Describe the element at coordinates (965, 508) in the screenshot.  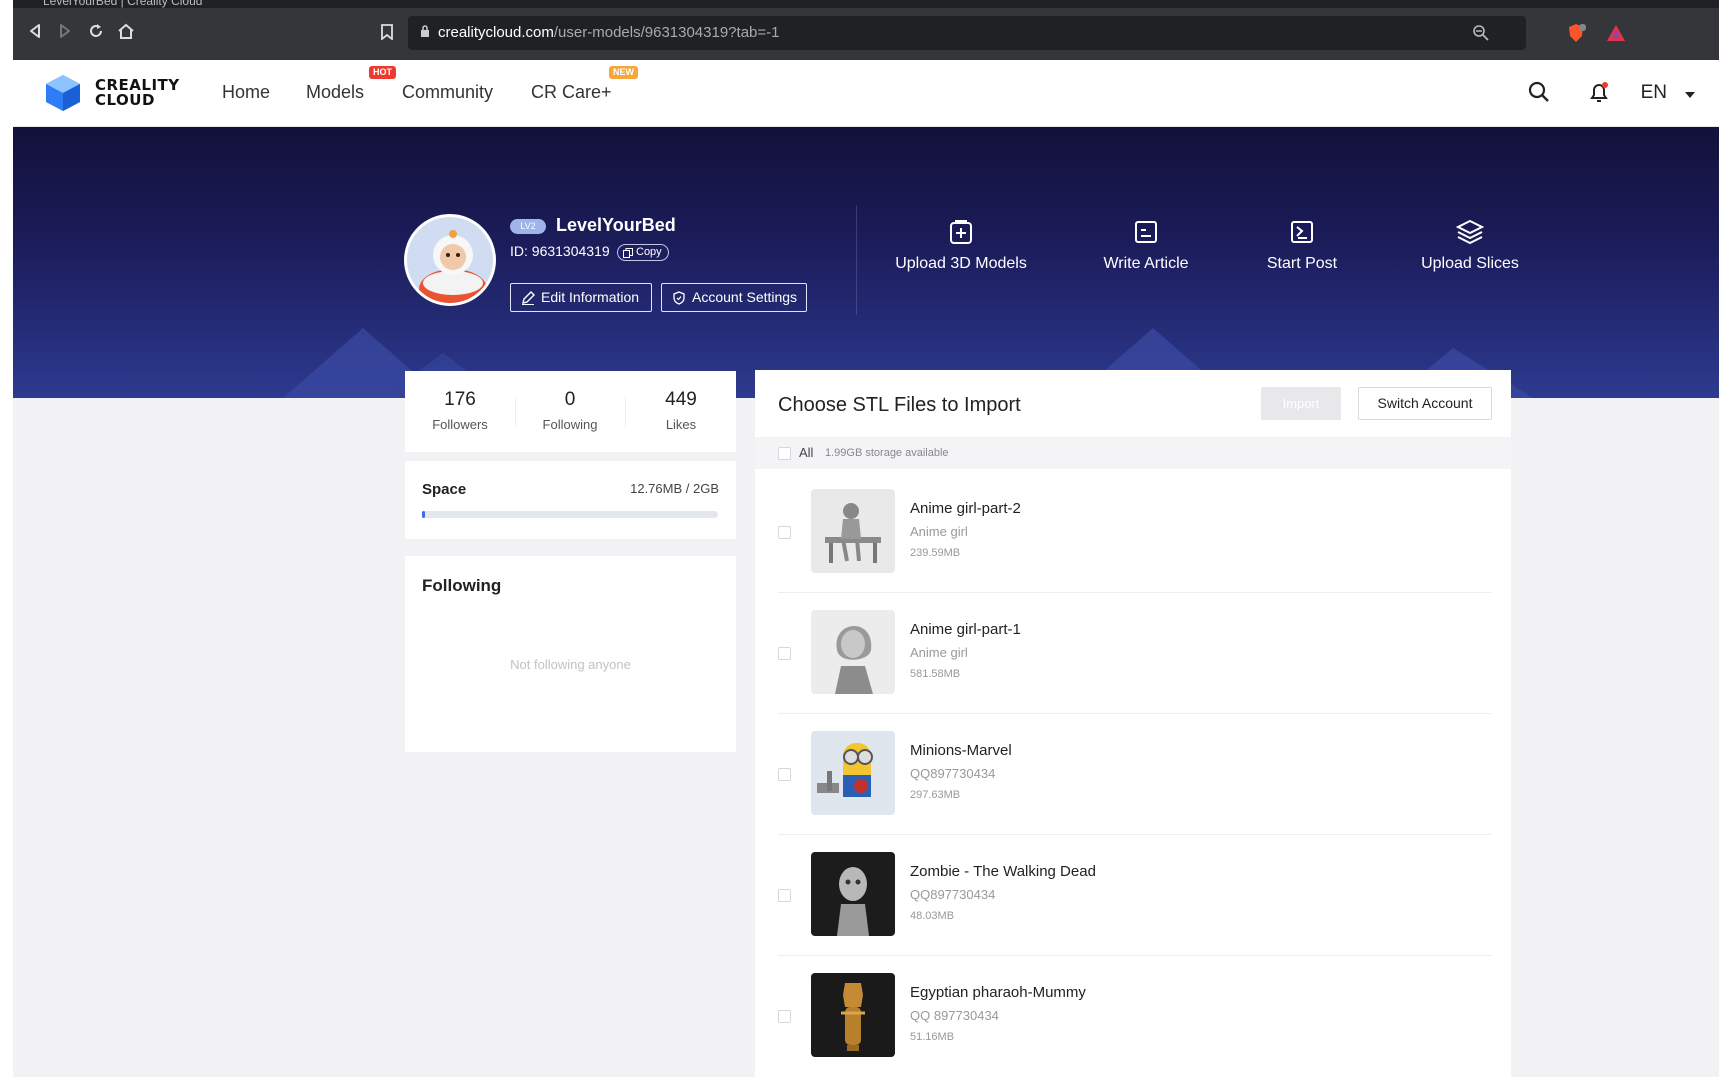
I see `file-name: Anime girl-part-2` at that location.